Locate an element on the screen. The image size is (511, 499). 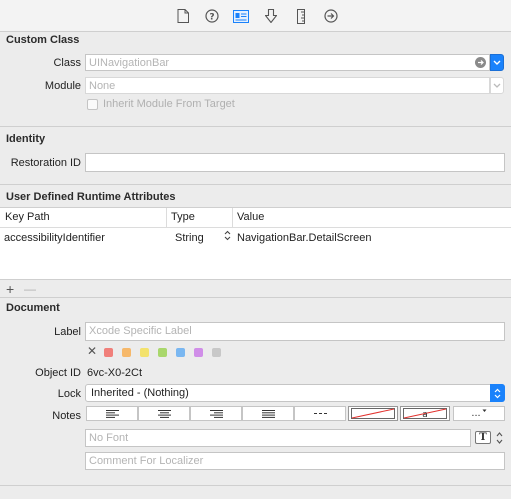
row-value: NavigationBar.DetailScreen is located at coordinates (304, 238).